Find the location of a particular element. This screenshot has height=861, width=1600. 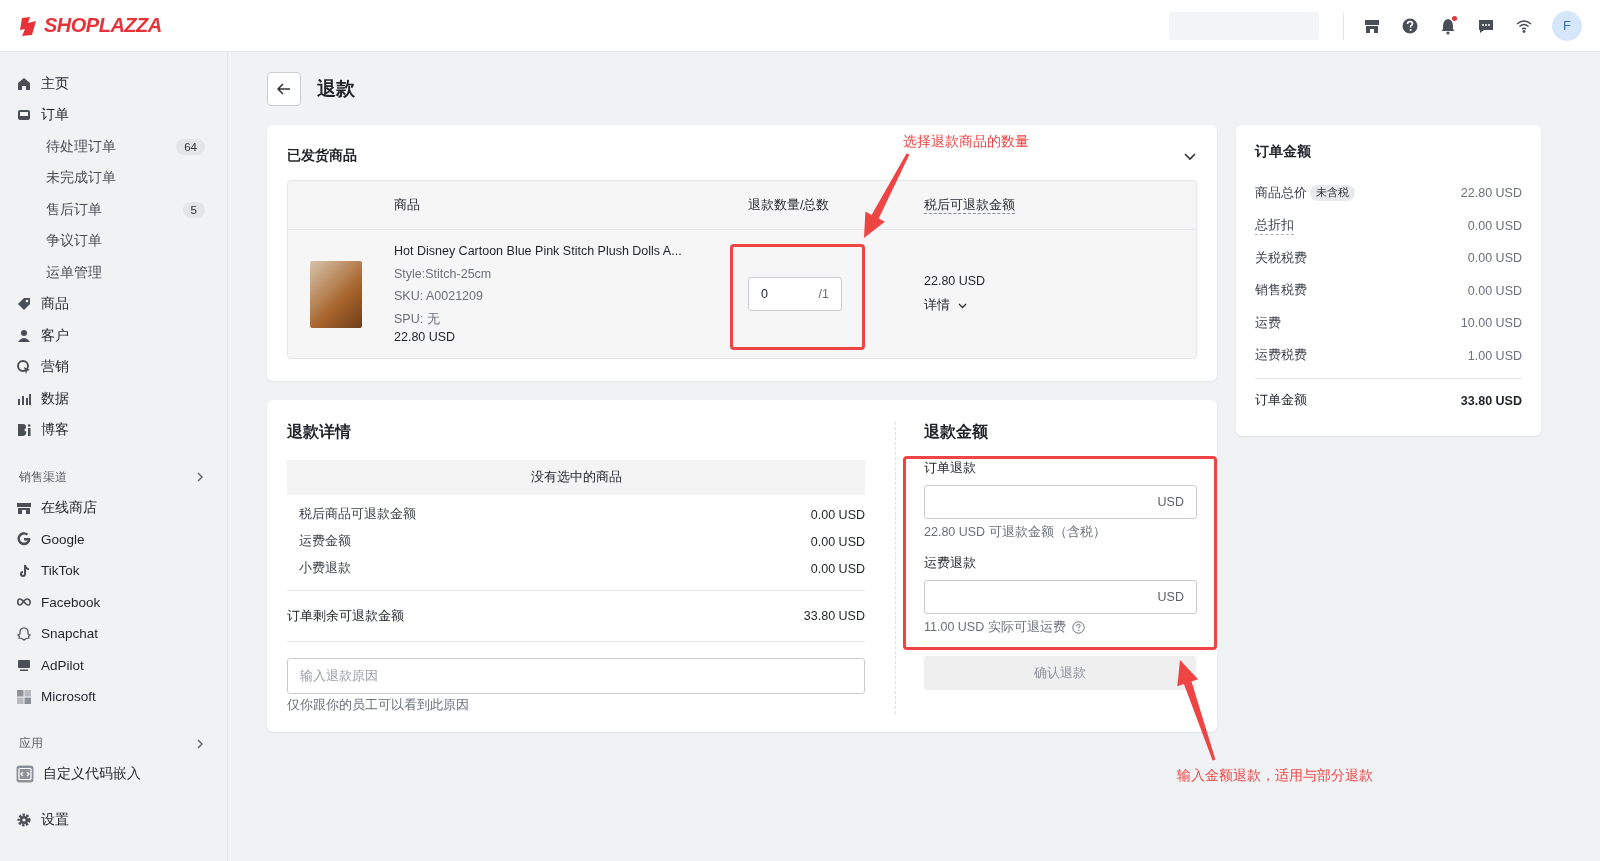

nav-item: 营销 is located at coordinates (110, 367).